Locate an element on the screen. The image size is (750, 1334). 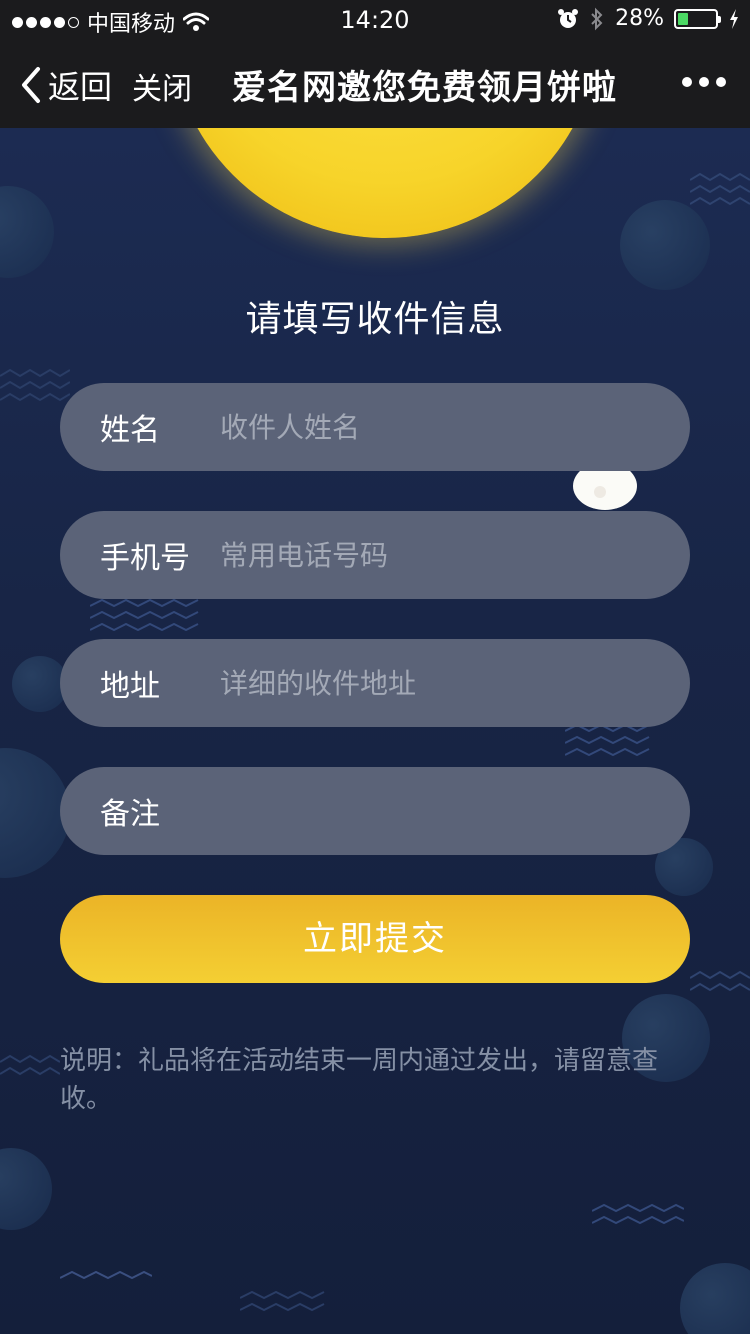
bluetooth-icon is located at coordinates (597, 18).